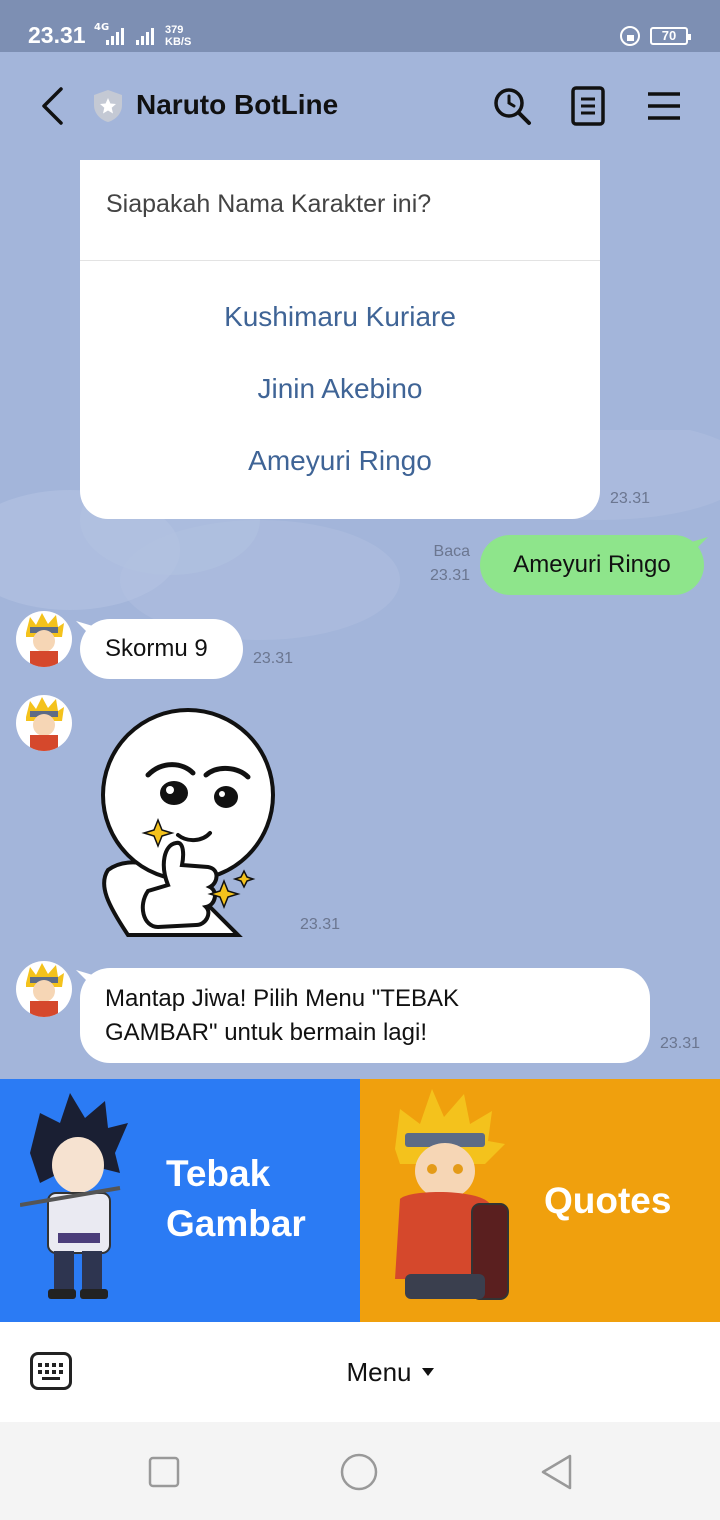 The image size is (720, 1520). Describe the element at coordinates (236, 1199) in the screenshot. I see `tebak-gambar-label: Tebak Gambar` at that location.